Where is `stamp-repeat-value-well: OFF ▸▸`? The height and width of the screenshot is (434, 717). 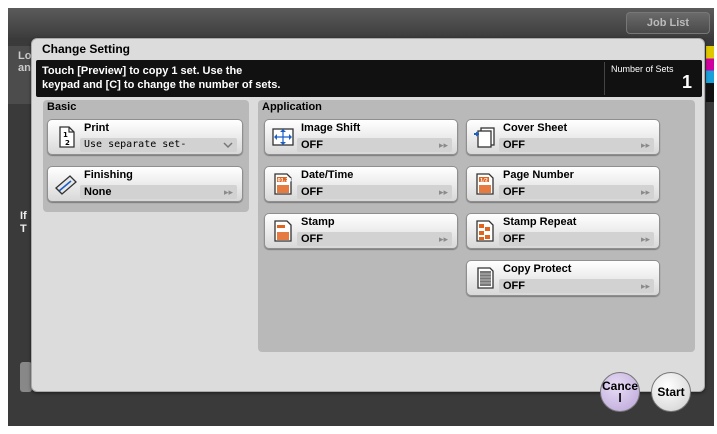 stamp-repeat-value-well: OFF ▸▸ is located at coordinates (576, 239).